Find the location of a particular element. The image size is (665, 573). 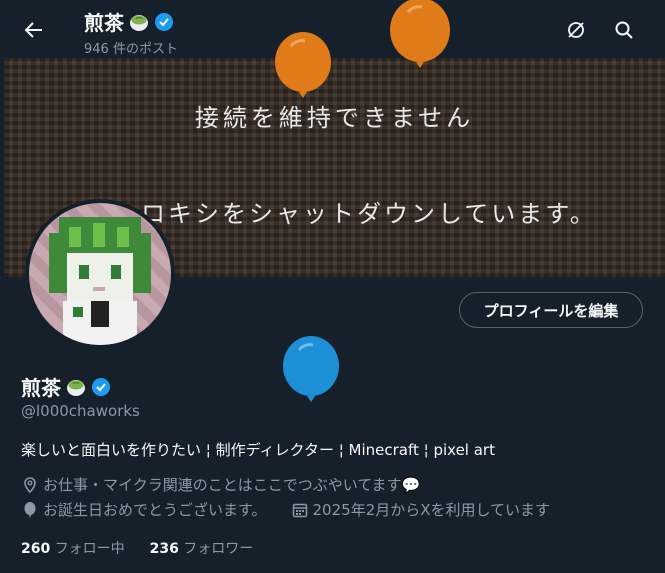

search-button is located at coordinates (624, 30).